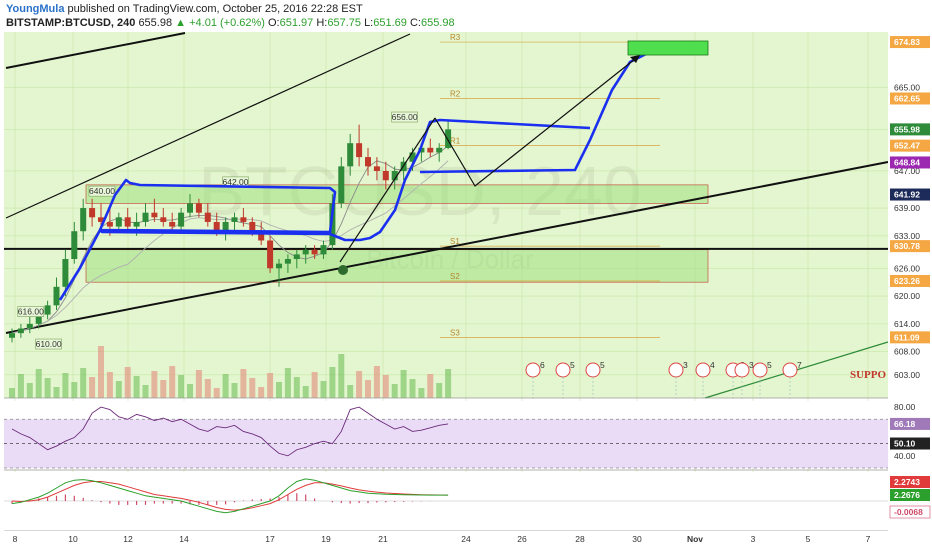  What do you see at coordinates (868, 539) in the screenshot?
I see `time-tick-label: 7` at bounding box center [868, 539].